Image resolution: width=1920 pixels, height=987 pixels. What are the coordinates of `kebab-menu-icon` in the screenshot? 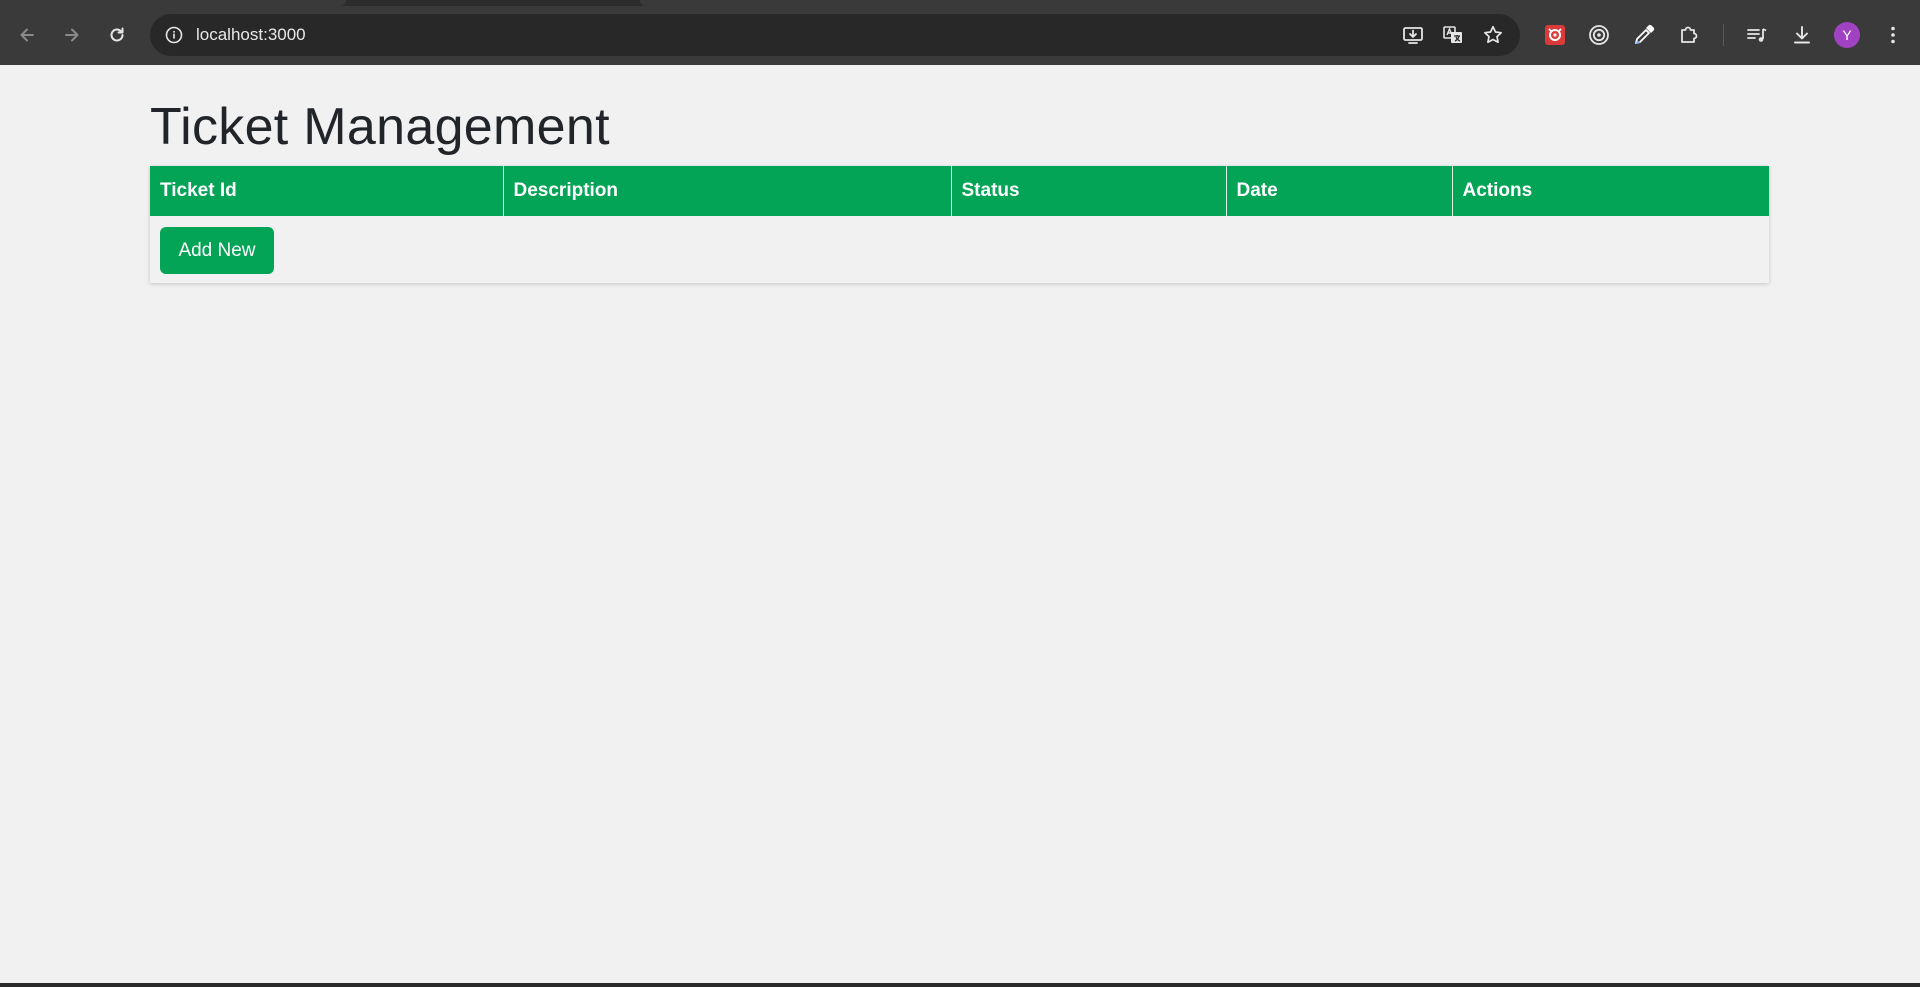 It's located at (1893, 35).